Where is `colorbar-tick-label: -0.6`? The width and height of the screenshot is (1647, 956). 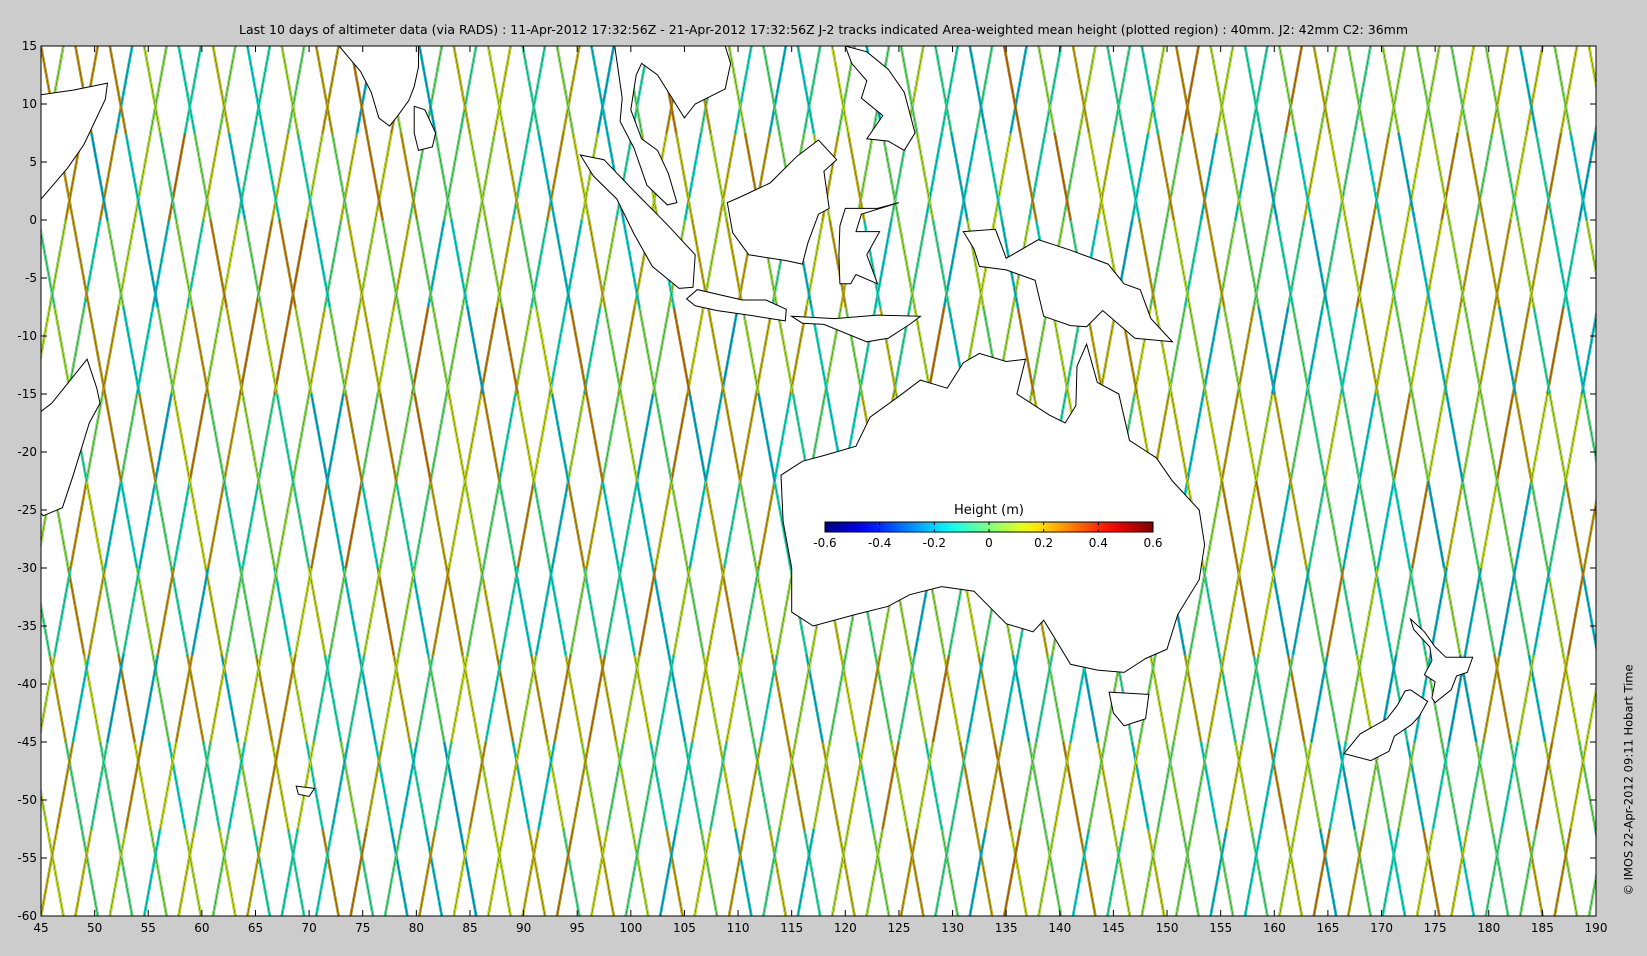
colorbar-tick-label: -0.6 is located at coordinates (824, 543).